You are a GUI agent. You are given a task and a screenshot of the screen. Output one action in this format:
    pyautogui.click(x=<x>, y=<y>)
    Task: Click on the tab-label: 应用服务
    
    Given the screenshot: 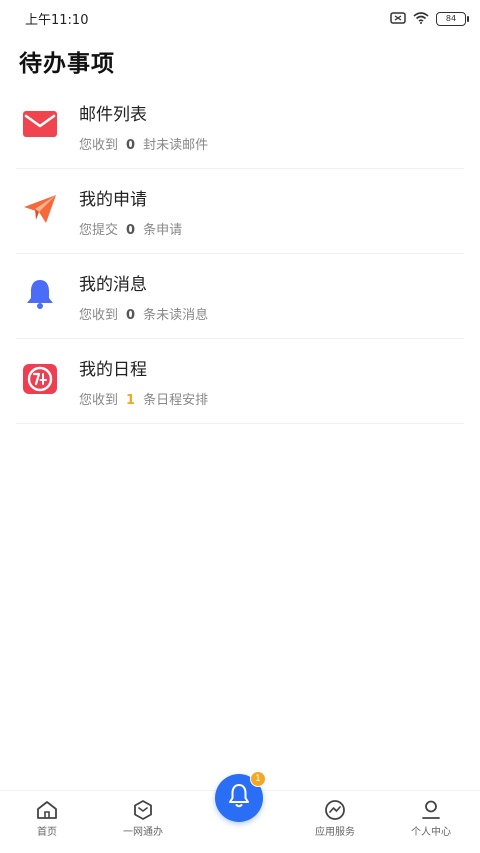 What is the action you would take?
    pyautogui.click(x=335, y=832)
    